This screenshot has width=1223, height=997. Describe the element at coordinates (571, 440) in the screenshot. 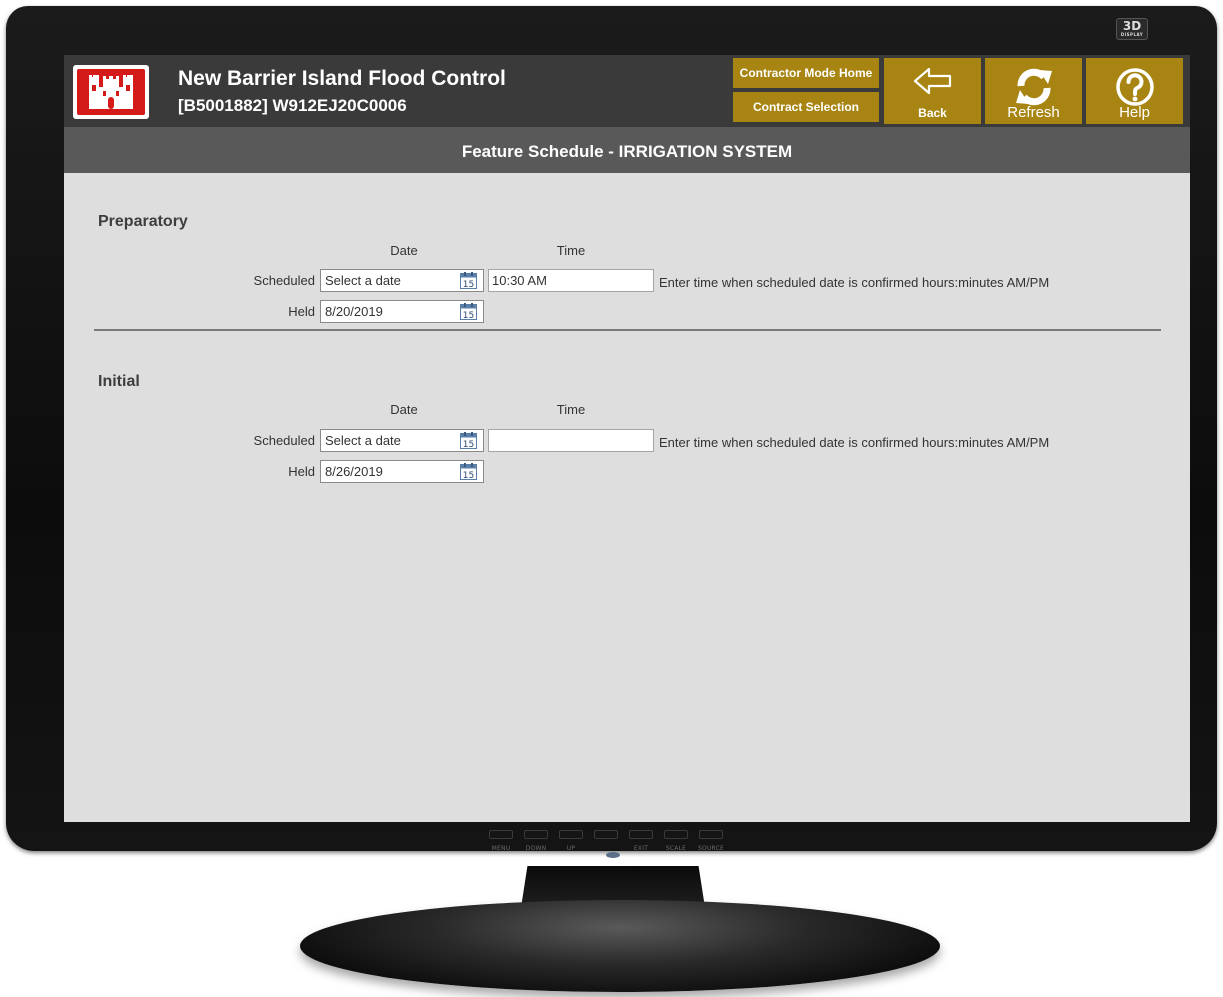

I see `initial-scheduled-time-input` at that location.